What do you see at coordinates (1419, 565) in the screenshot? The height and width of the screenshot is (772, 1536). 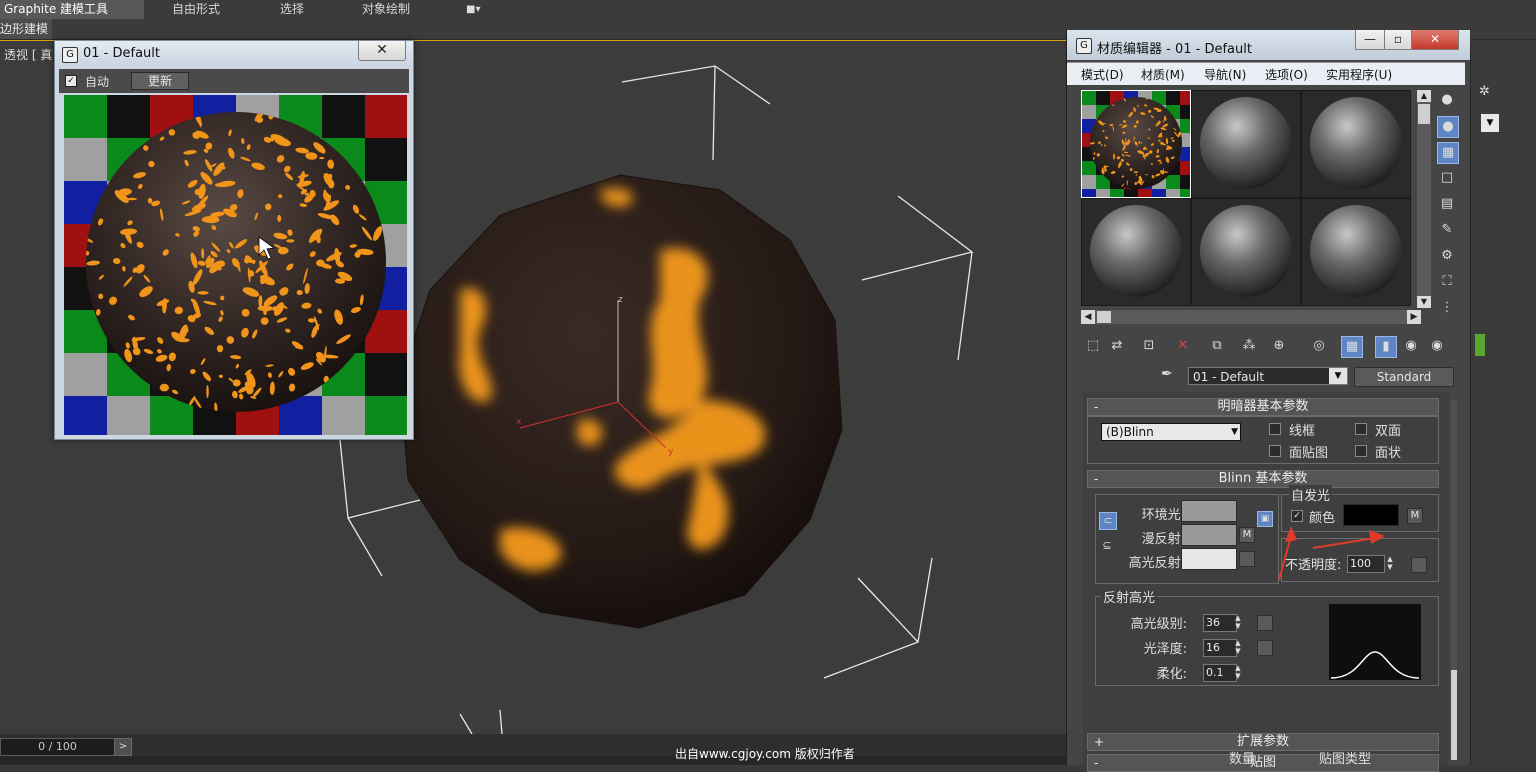 I see `opacity-map-button` at bounding box center [1419, 565].